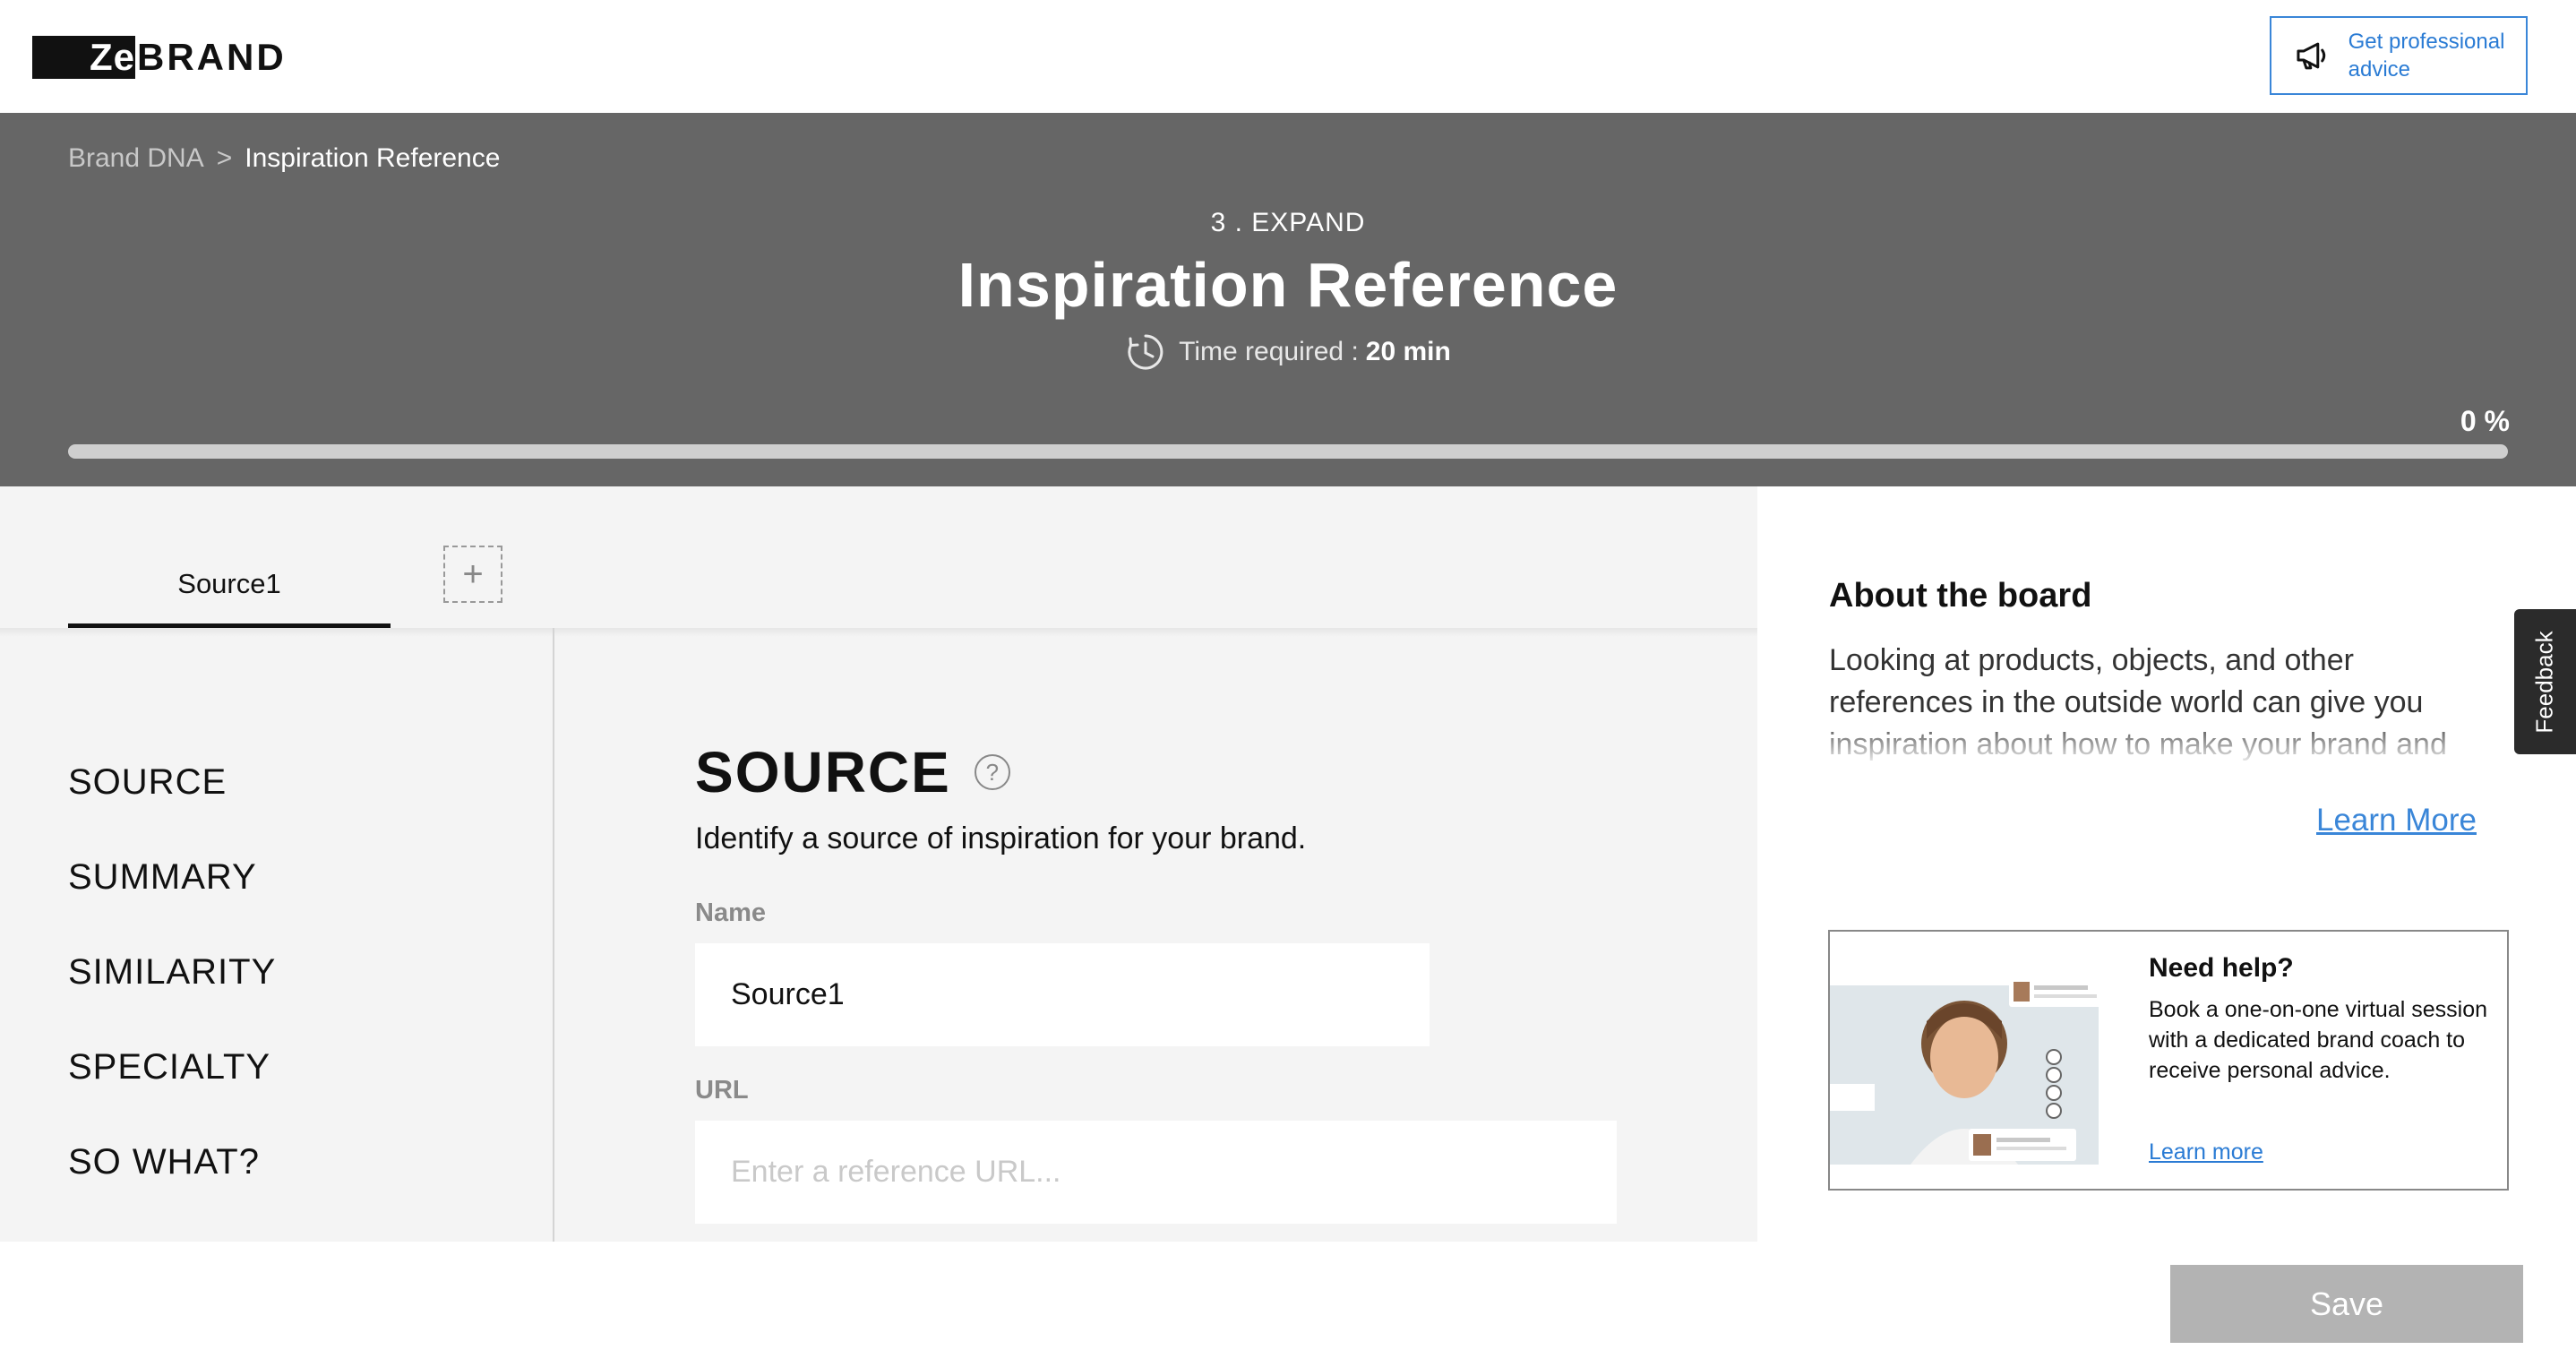 The height and width of the screenshot is (1367, 2576). I want to click on nav-item-specialty: SPECIALTY, so click(172, 1087).